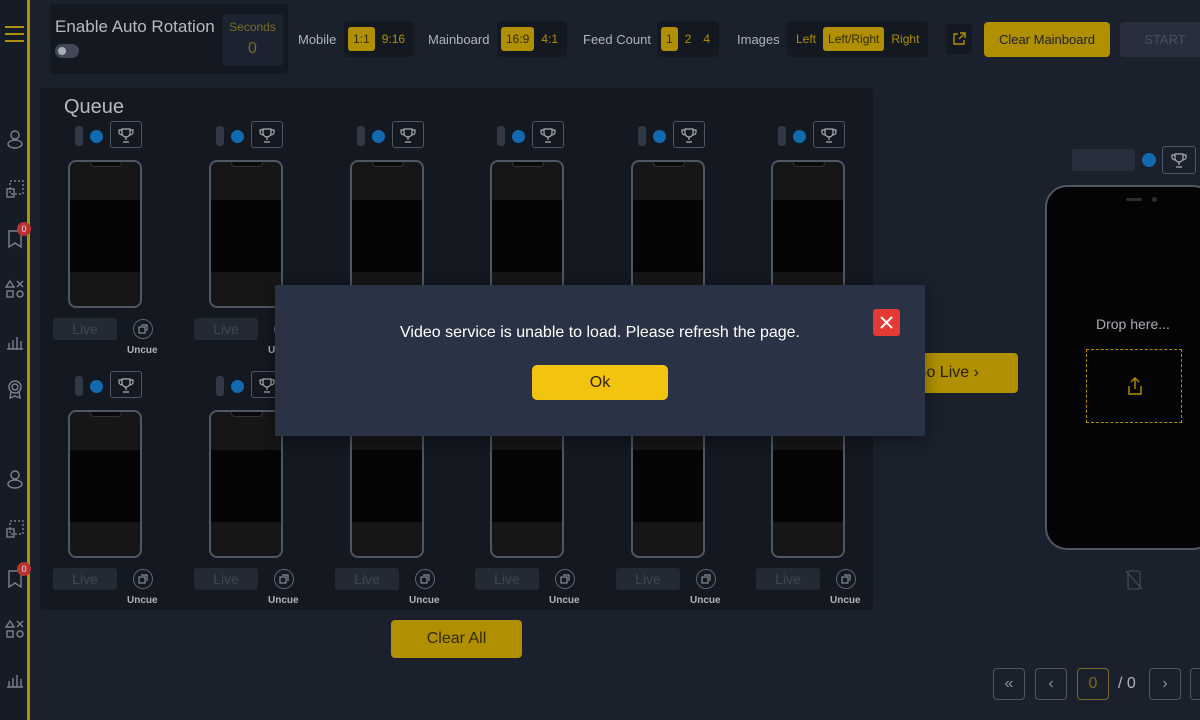  I want to click on close-button, so click(886, 322).